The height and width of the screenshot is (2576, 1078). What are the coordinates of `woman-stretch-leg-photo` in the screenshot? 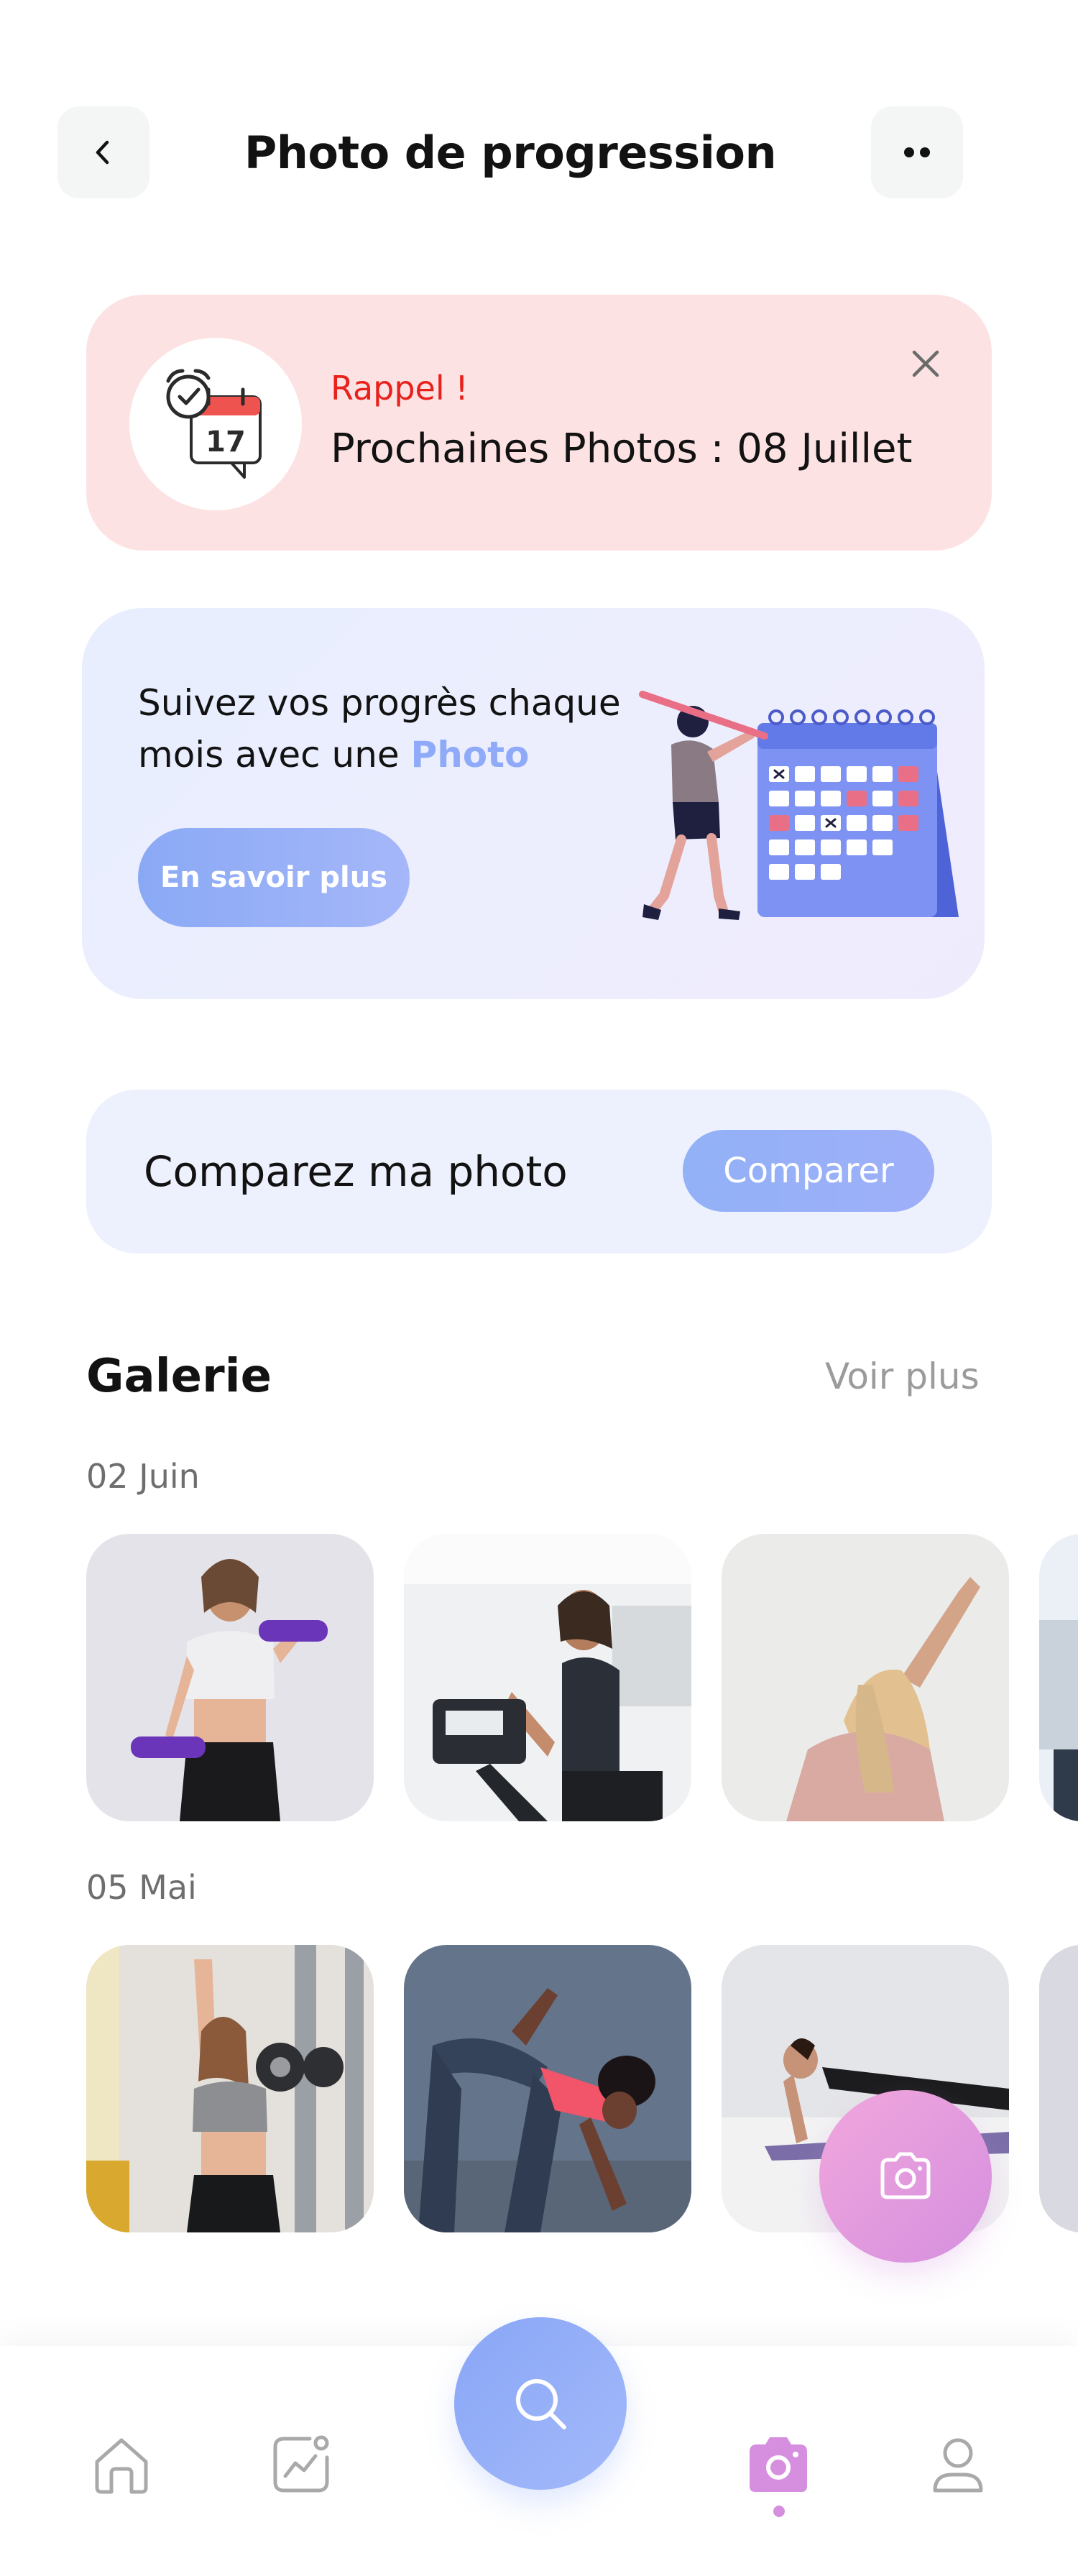 It's located at (547, 2088).